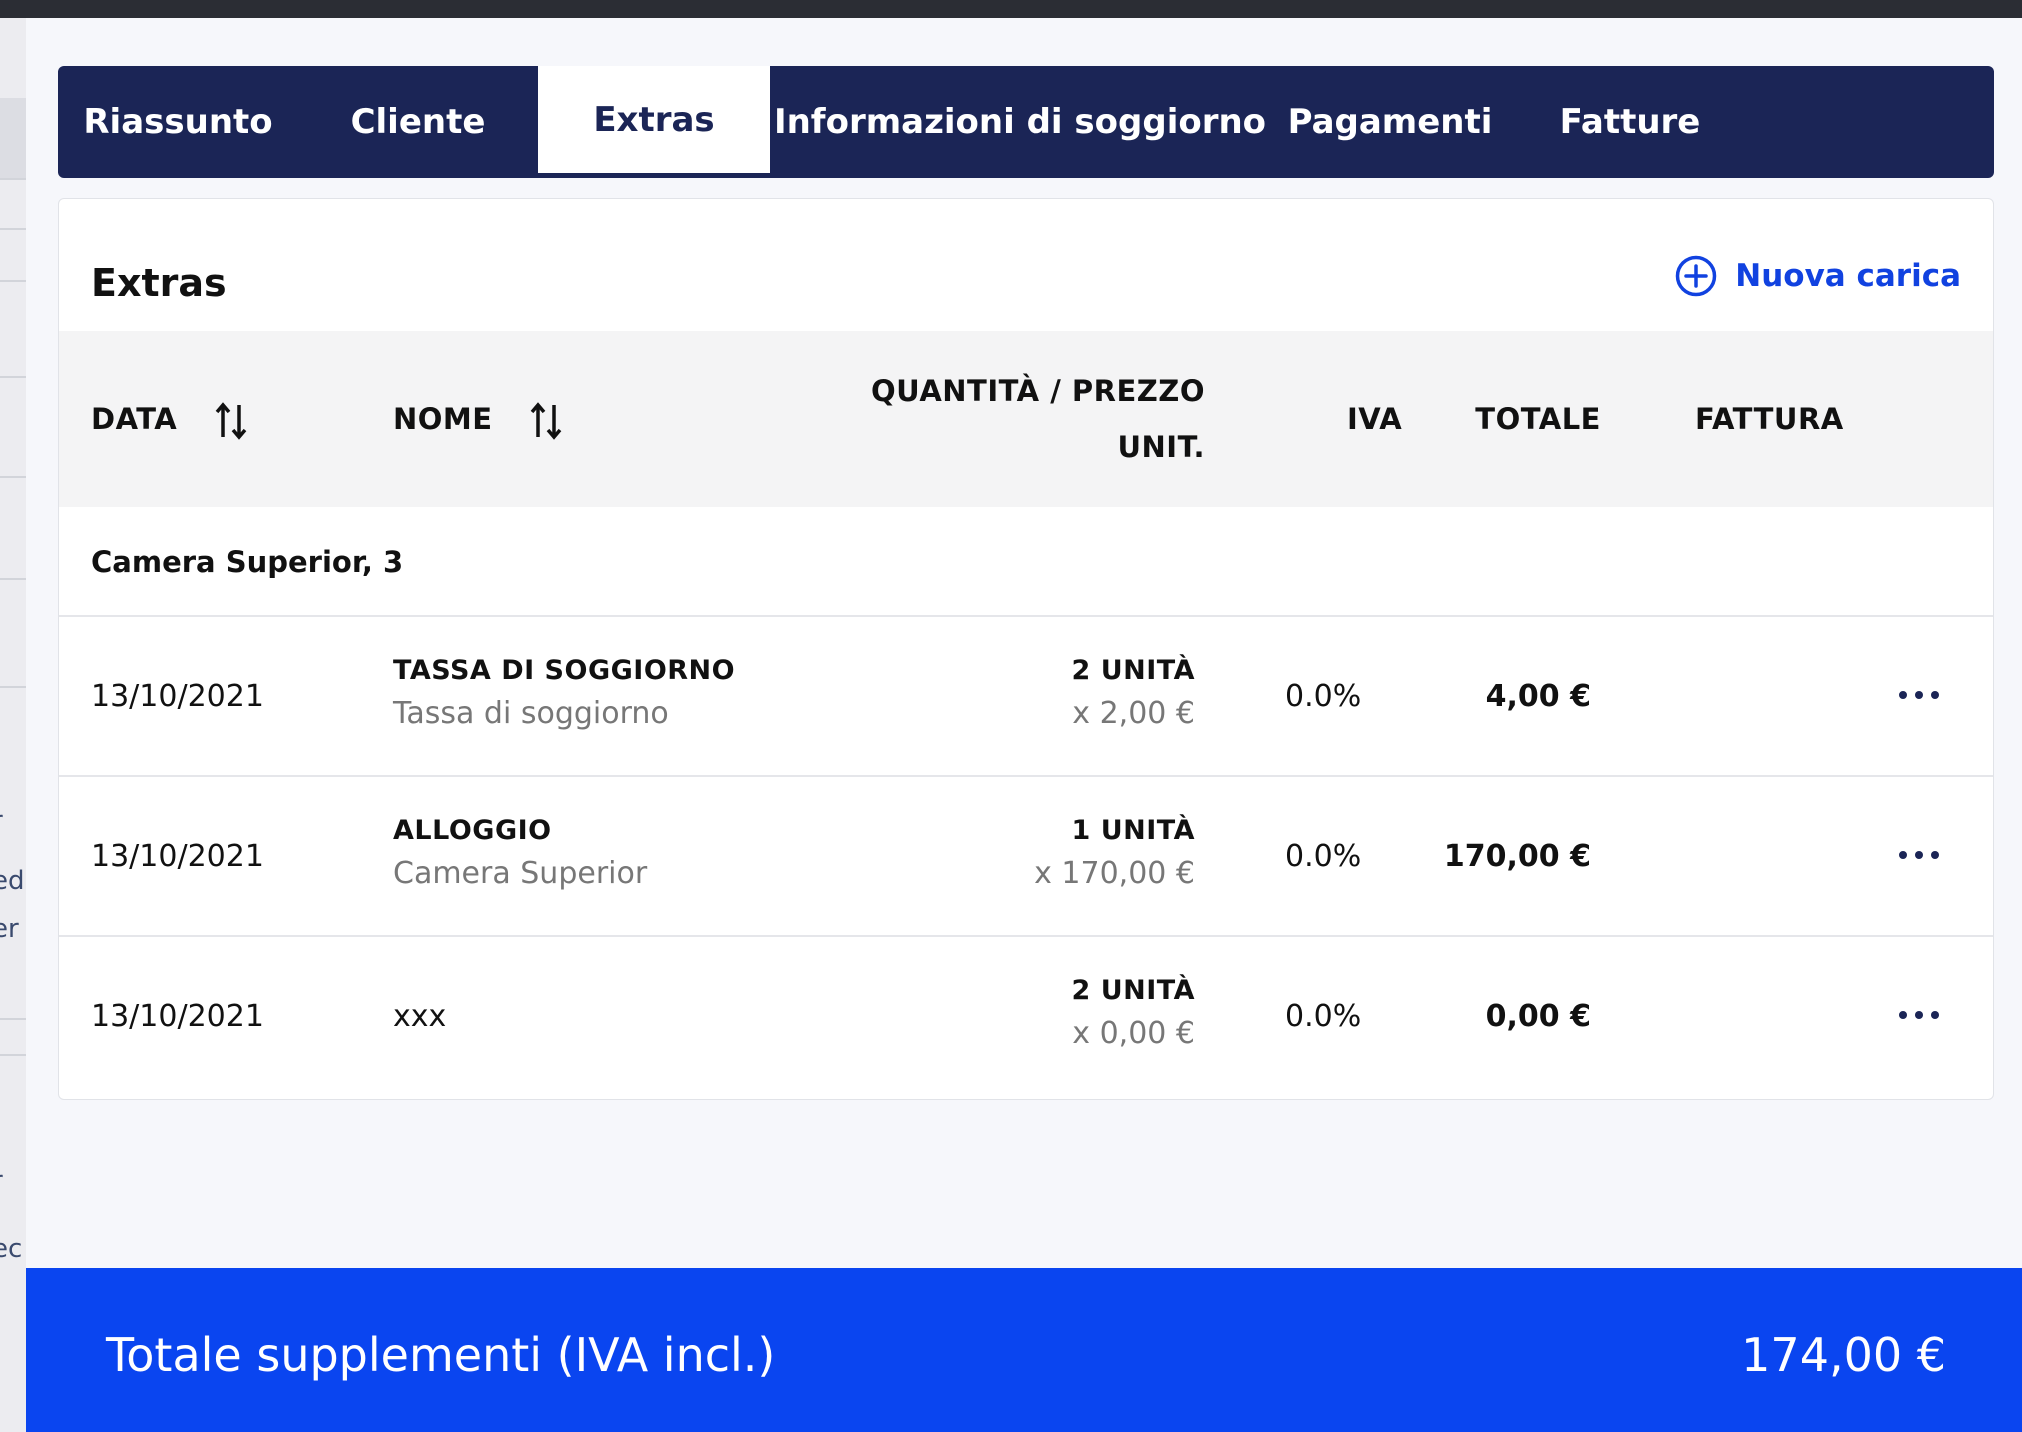  Describe the element at coordinates (418, 122) in the screenshot. I see `tab-cliente: Cliente` at that location.